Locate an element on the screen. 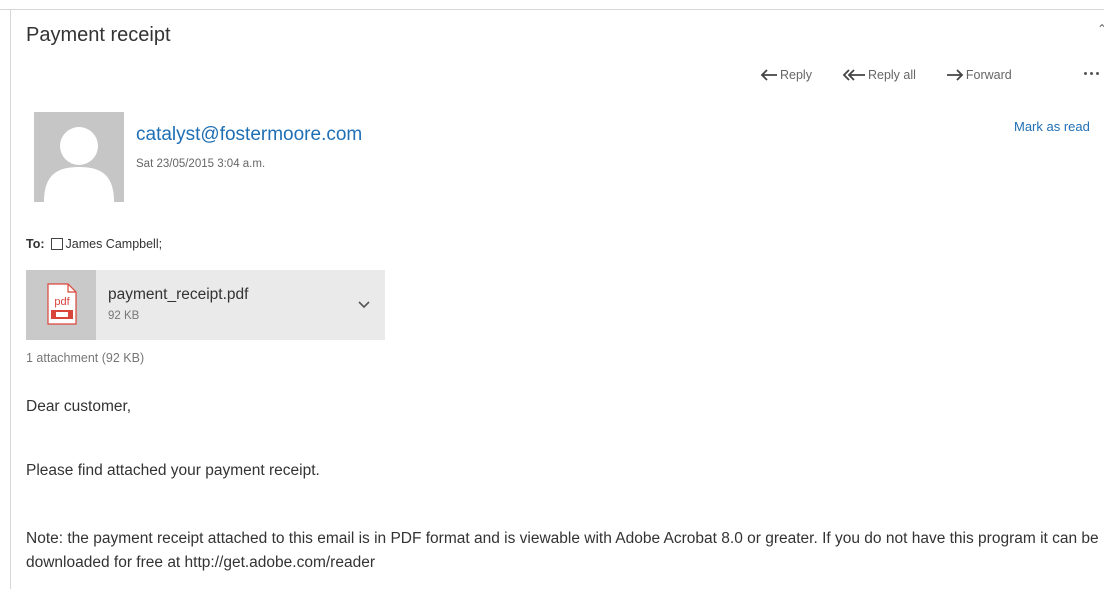  avatar is located at coordinates (79, 157).